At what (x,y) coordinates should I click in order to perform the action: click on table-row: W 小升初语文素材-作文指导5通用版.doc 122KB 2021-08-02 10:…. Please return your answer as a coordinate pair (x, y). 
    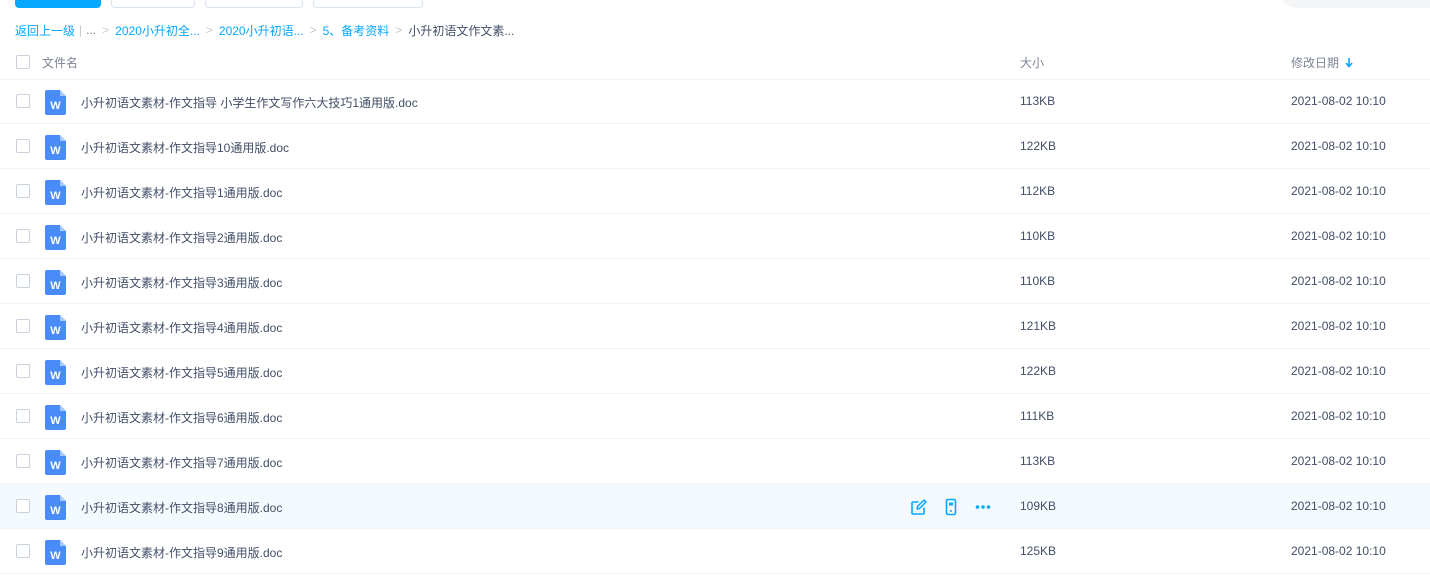
    Looking at the image, I should click on (715, 371).